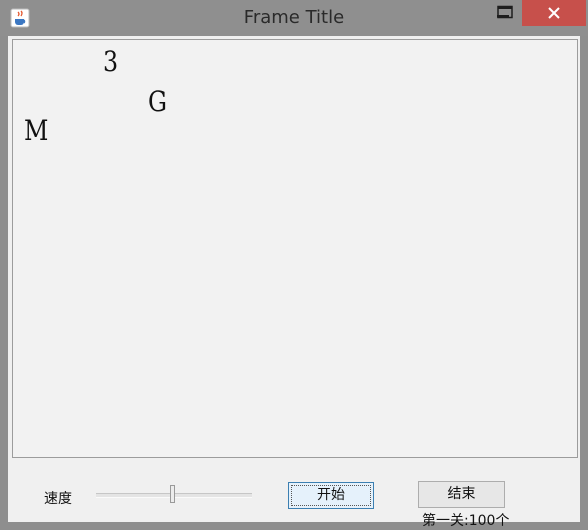  I want to click on speed-label: 速度, so click(58, 499).